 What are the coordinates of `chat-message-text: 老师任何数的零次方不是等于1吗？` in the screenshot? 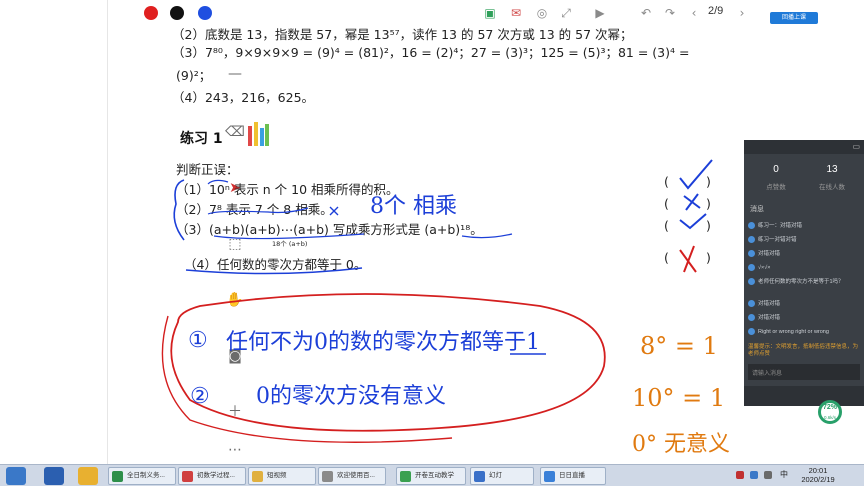 It's located at (801, 281).